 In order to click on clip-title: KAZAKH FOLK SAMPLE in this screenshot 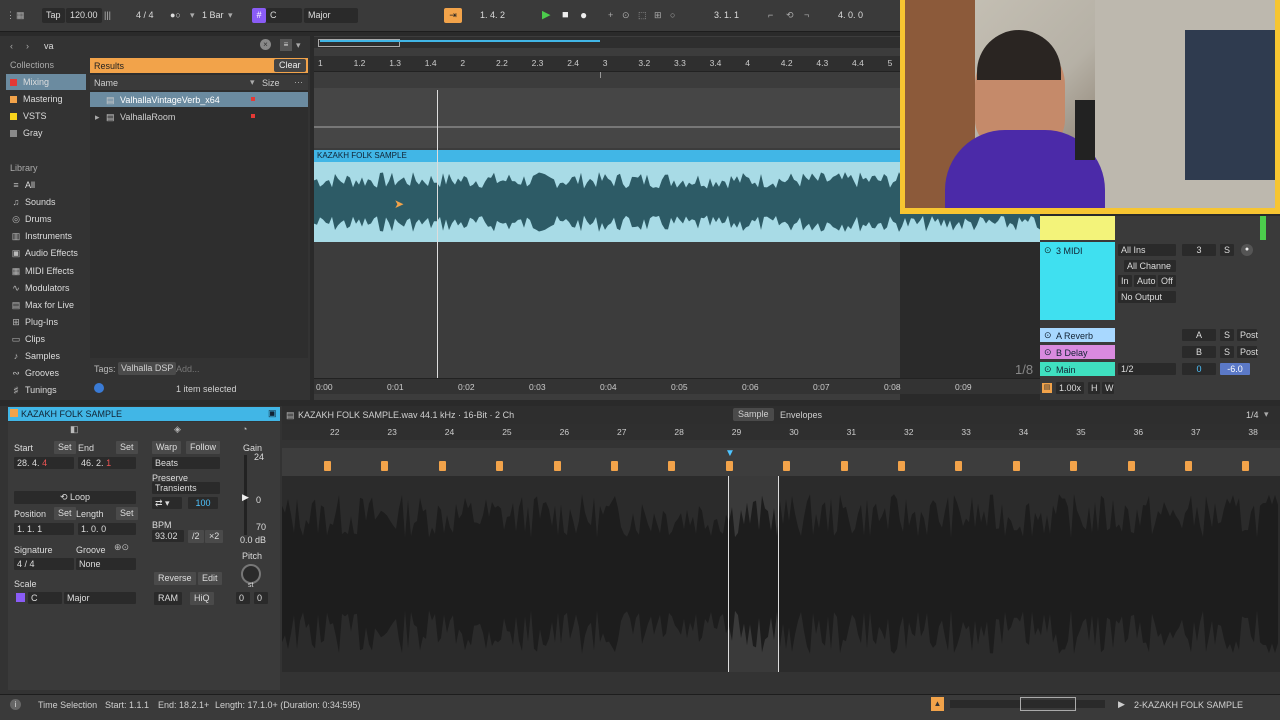, I will do `click(607, 156)`.